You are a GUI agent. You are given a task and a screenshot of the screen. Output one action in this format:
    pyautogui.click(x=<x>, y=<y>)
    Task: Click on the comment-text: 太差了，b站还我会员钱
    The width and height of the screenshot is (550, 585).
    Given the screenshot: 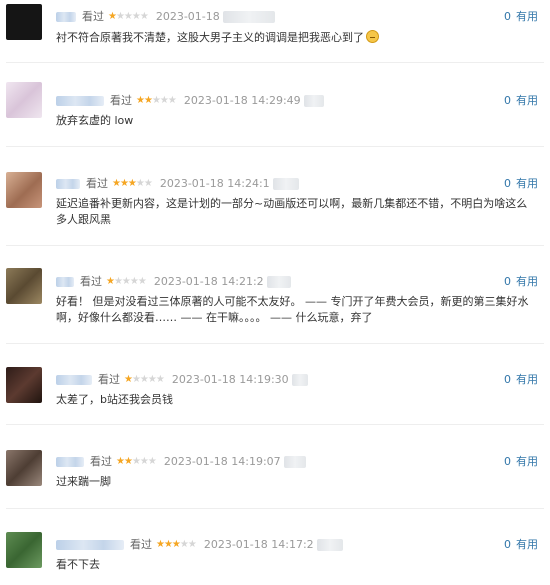 What is the action you would take?
    pyautogui.click(x=114, y=399)
    